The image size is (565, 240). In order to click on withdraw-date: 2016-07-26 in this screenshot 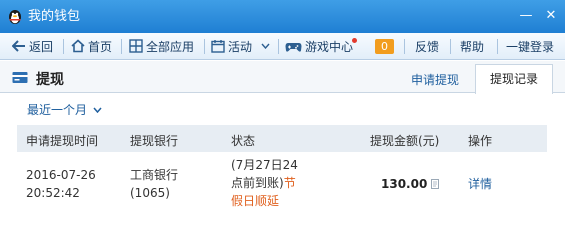, I will do `click(61, 175)`.